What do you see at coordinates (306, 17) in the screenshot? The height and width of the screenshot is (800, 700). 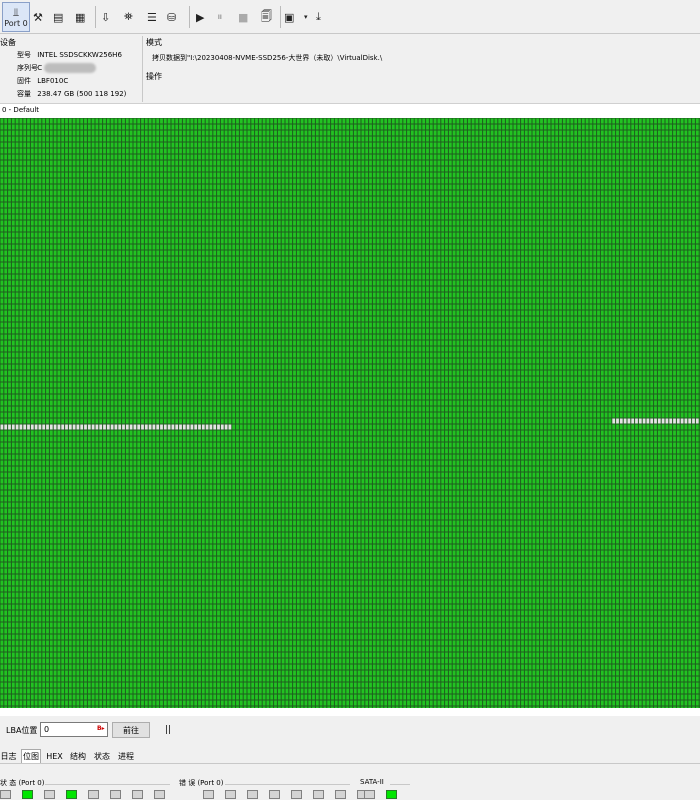 I see `dropdown-icon: ▾` at bounding box center [306, 17].